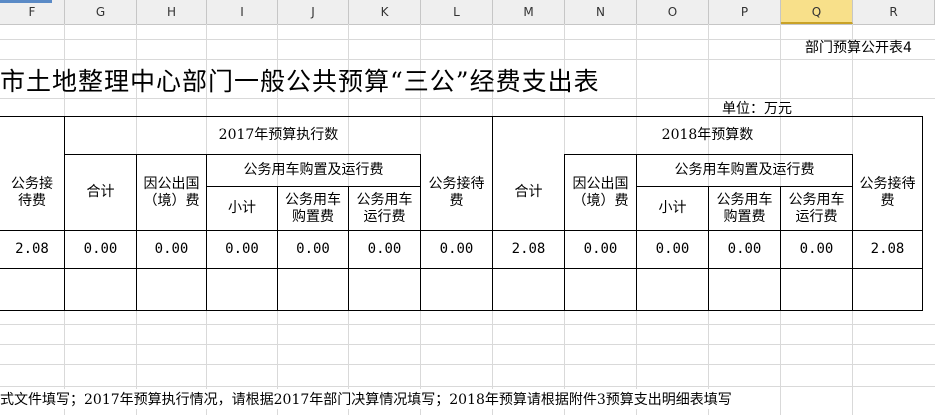  I want to click on header-abroad-2018: 因公出国 （境）费, so click(600, 192).